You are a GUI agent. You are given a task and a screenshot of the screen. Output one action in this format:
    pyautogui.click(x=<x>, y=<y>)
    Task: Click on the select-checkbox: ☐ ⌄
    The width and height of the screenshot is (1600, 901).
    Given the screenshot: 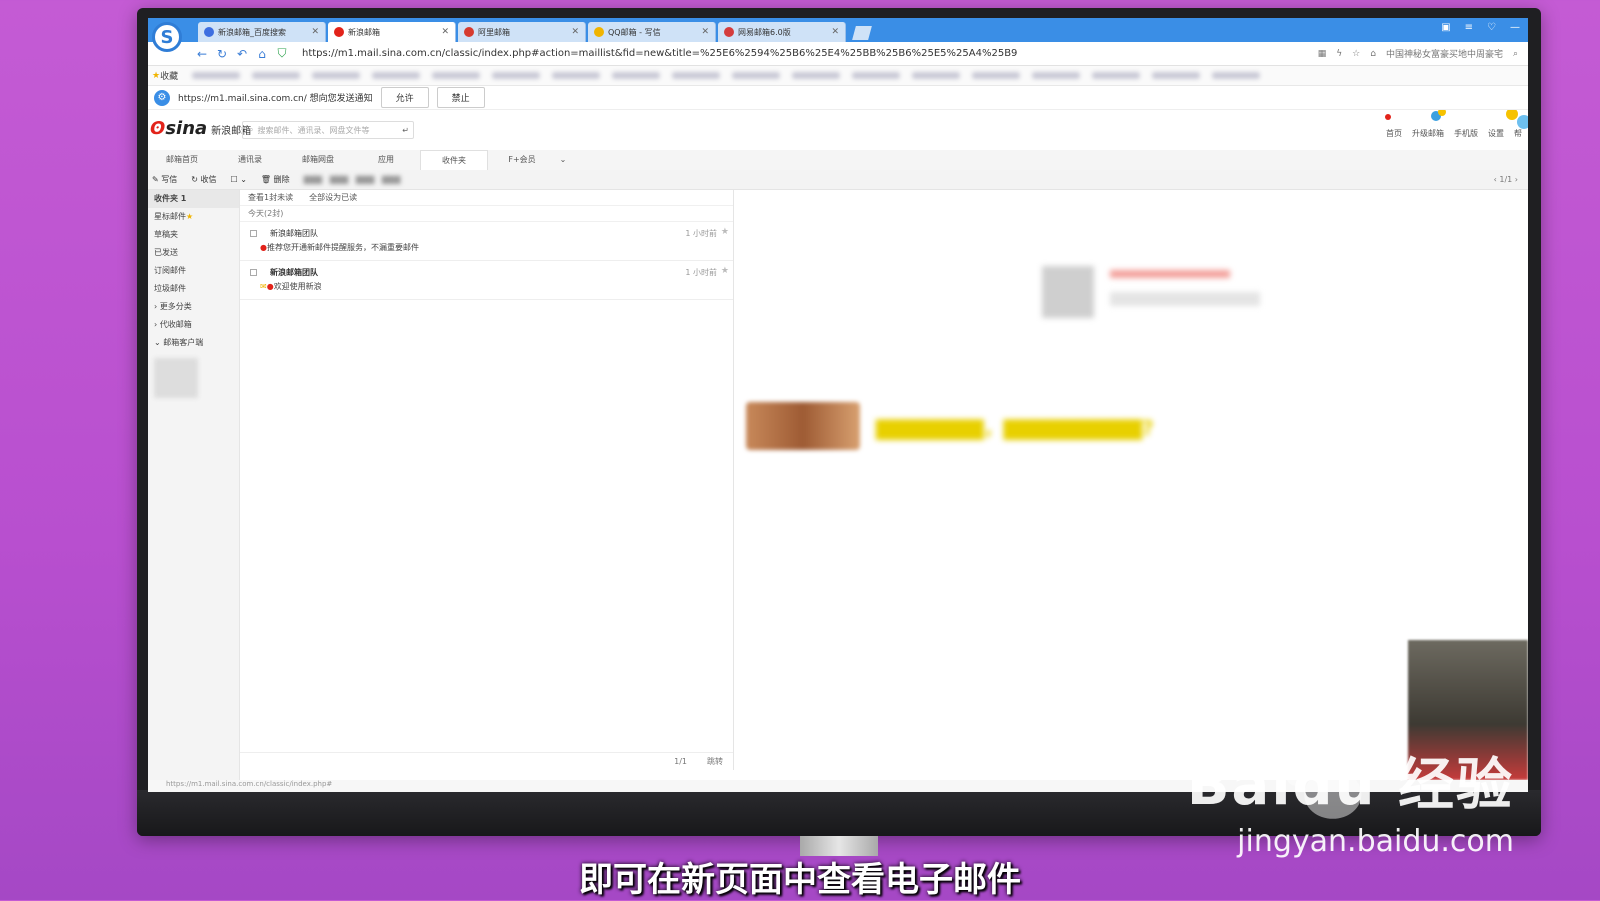 What is the action you would take?
    pyautogui.click(x=239, y=179)
    